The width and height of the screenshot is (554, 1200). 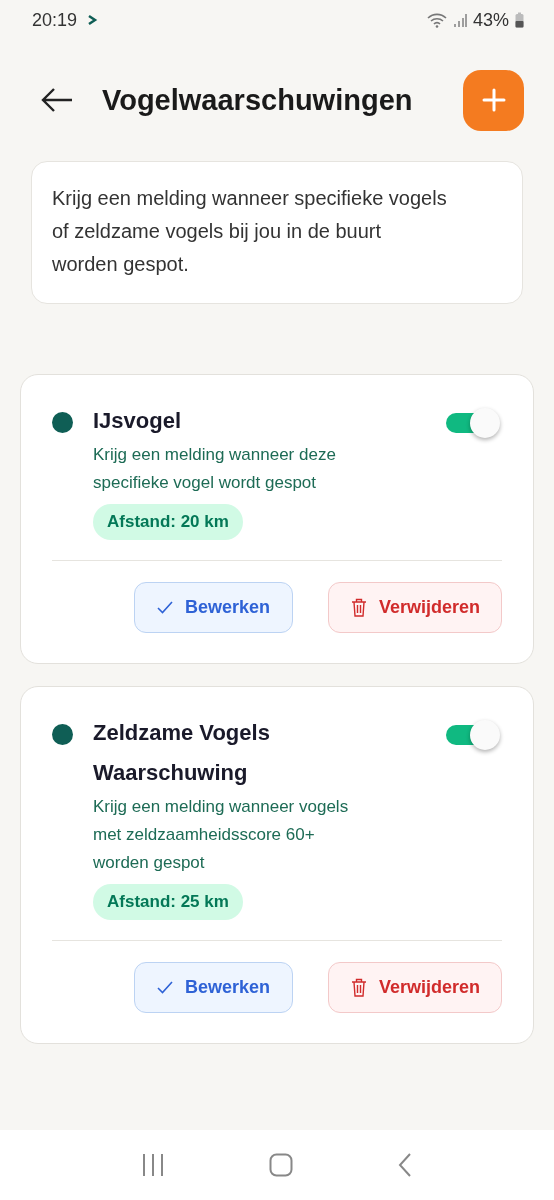 I want to click on signal-icon, so click(x=459, y=20).